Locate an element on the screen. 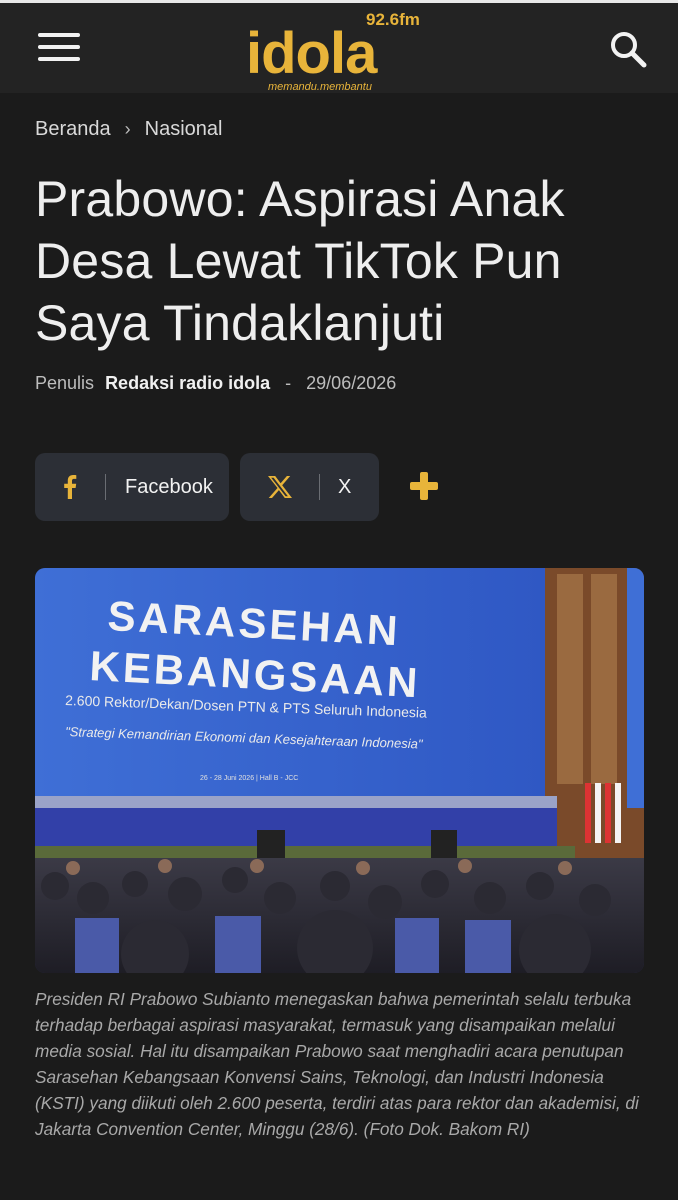 This screenshot has width=678, height=1200. logo-tagline: memandu.membantu is located at coordinates (320, 87).